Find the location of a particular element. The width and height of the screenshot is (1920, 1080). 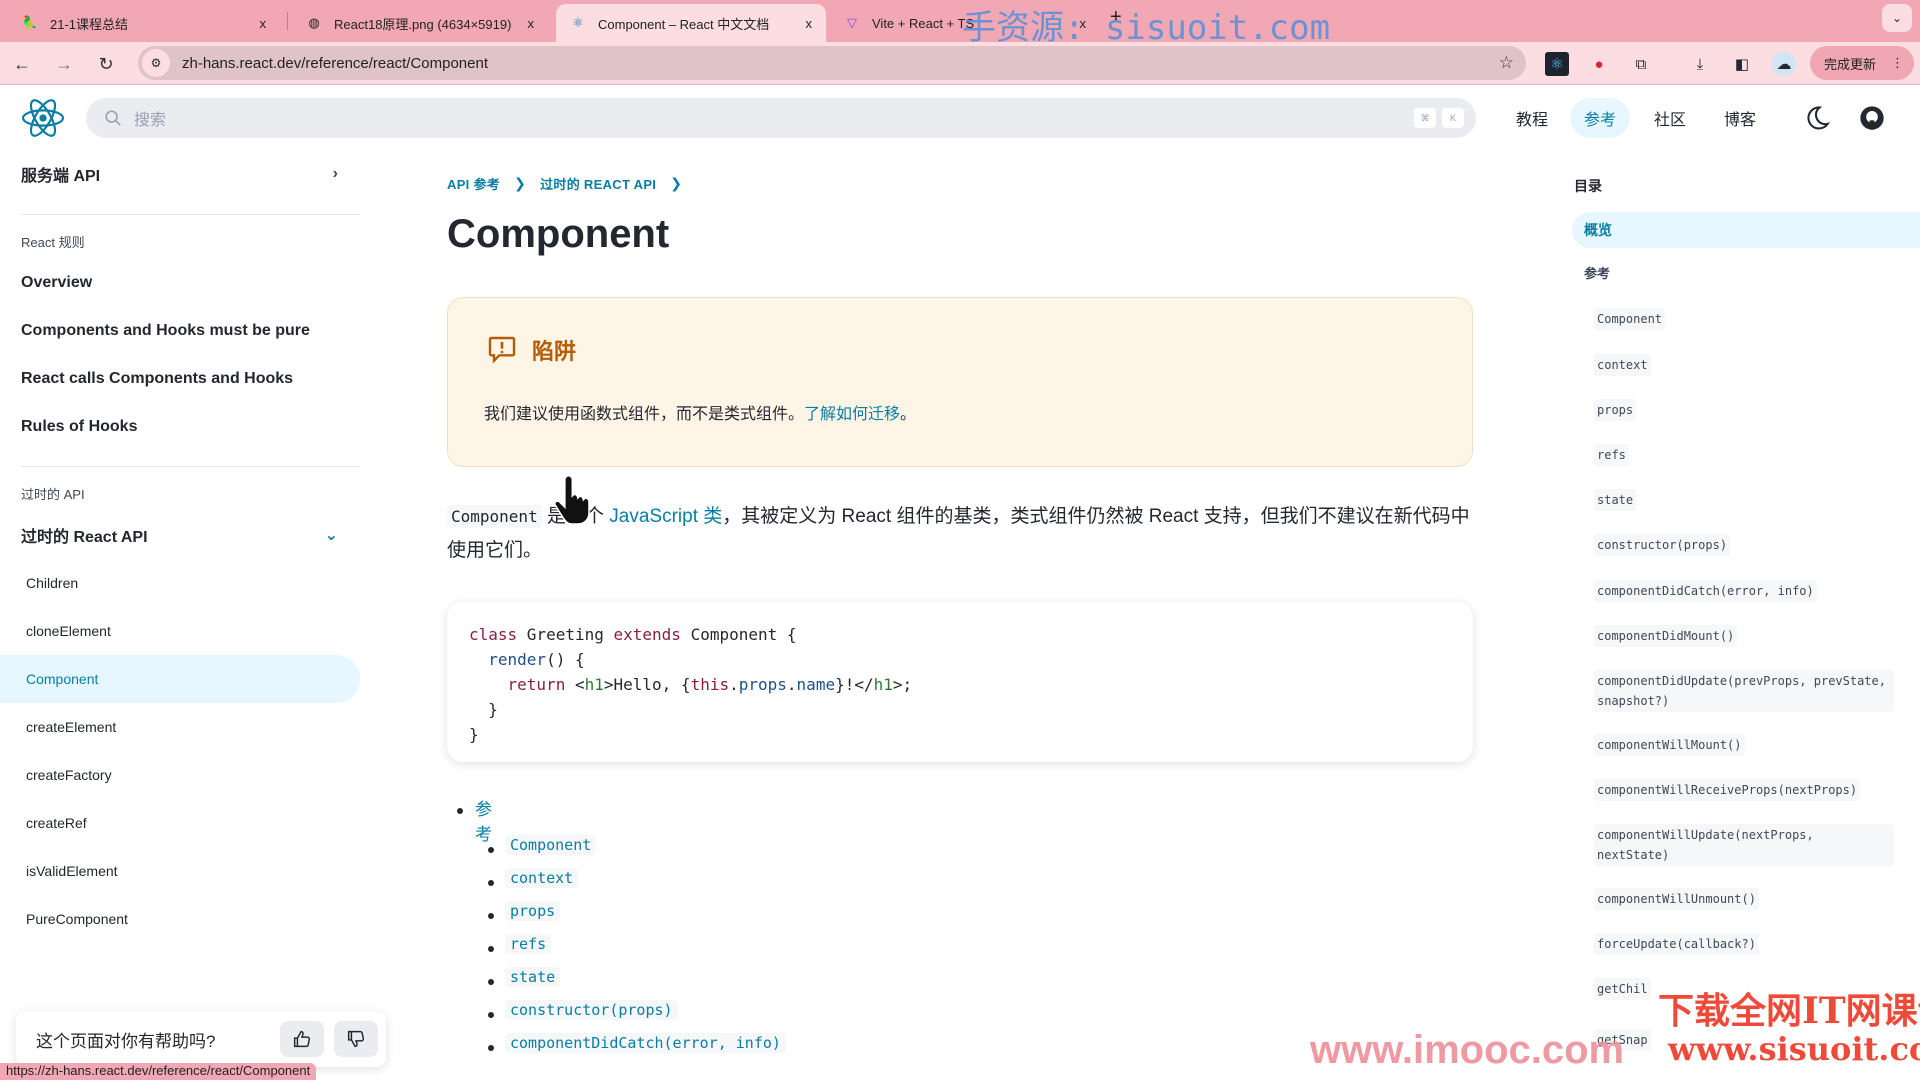

back-button: ← is located at coordinates (22, 64).